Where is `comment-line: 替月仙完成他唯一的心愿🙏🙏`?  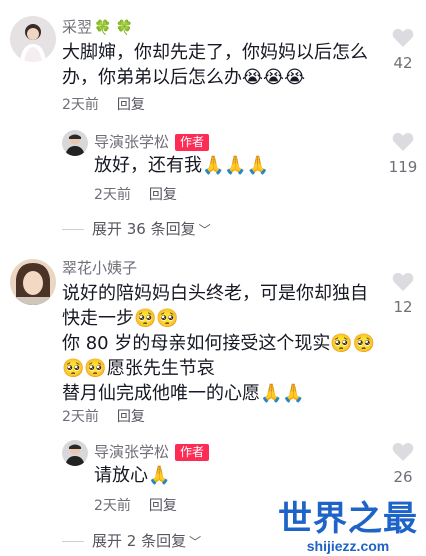 comment-line: 替月仙完成他唯一的心愿🙏🙏 is located at coordinates (218, 393).